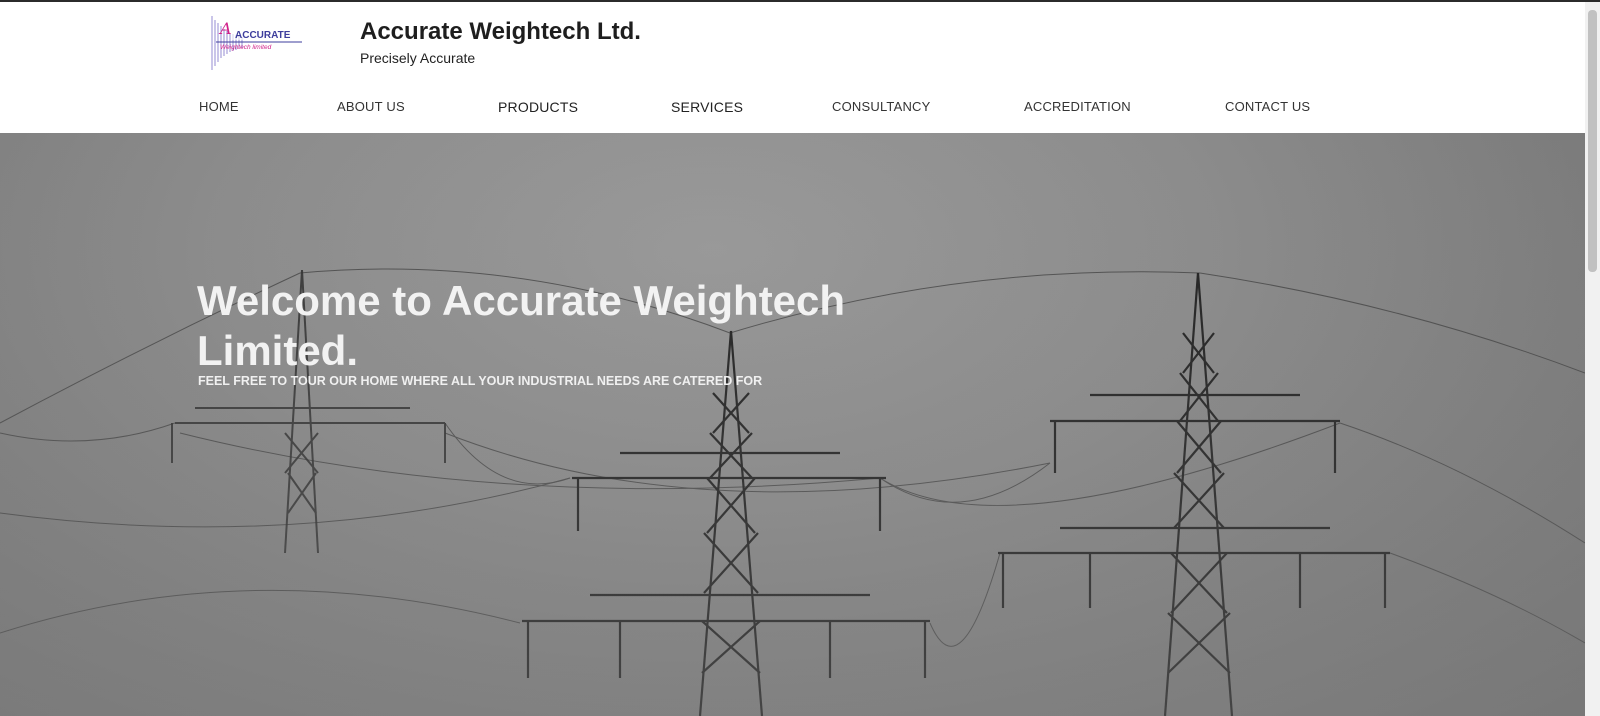  I want to click on site-logo: A ACCURATE Weightech limited, so click(256, 43).